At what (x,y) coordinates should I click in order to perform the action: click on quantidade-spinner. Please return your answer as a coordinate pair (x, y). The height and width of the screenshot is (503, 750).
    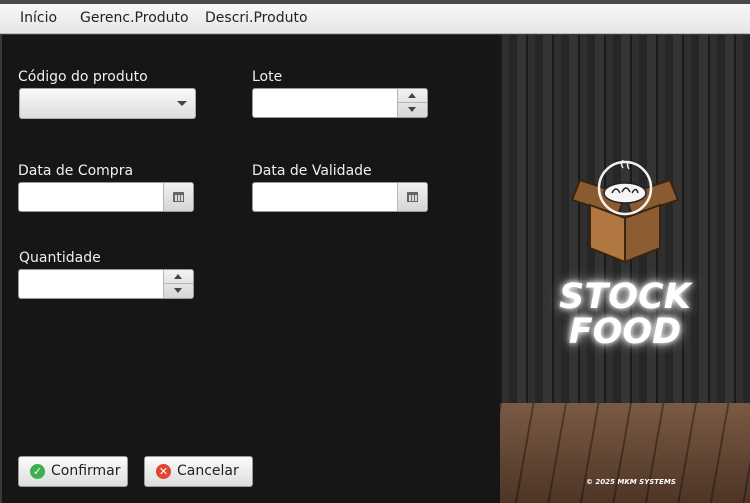
    Looking at the image, I should click on (106, 284).